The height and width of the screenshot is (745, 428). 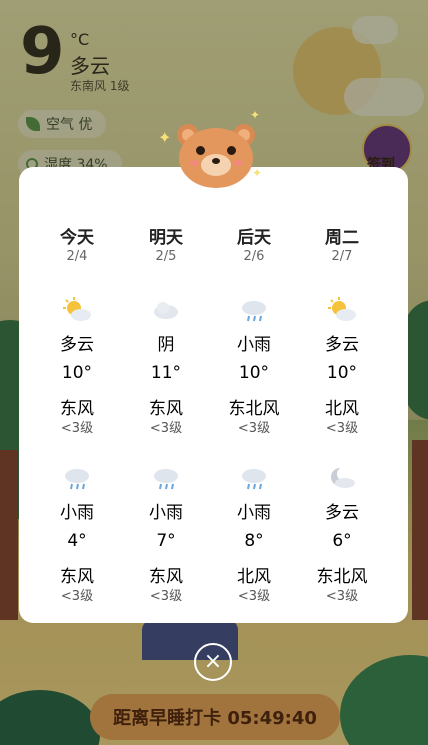 What do you see at coordinates (166, 345) in the screenshot?
I see `condition-text: 阴` at bounding box center [166, 345].